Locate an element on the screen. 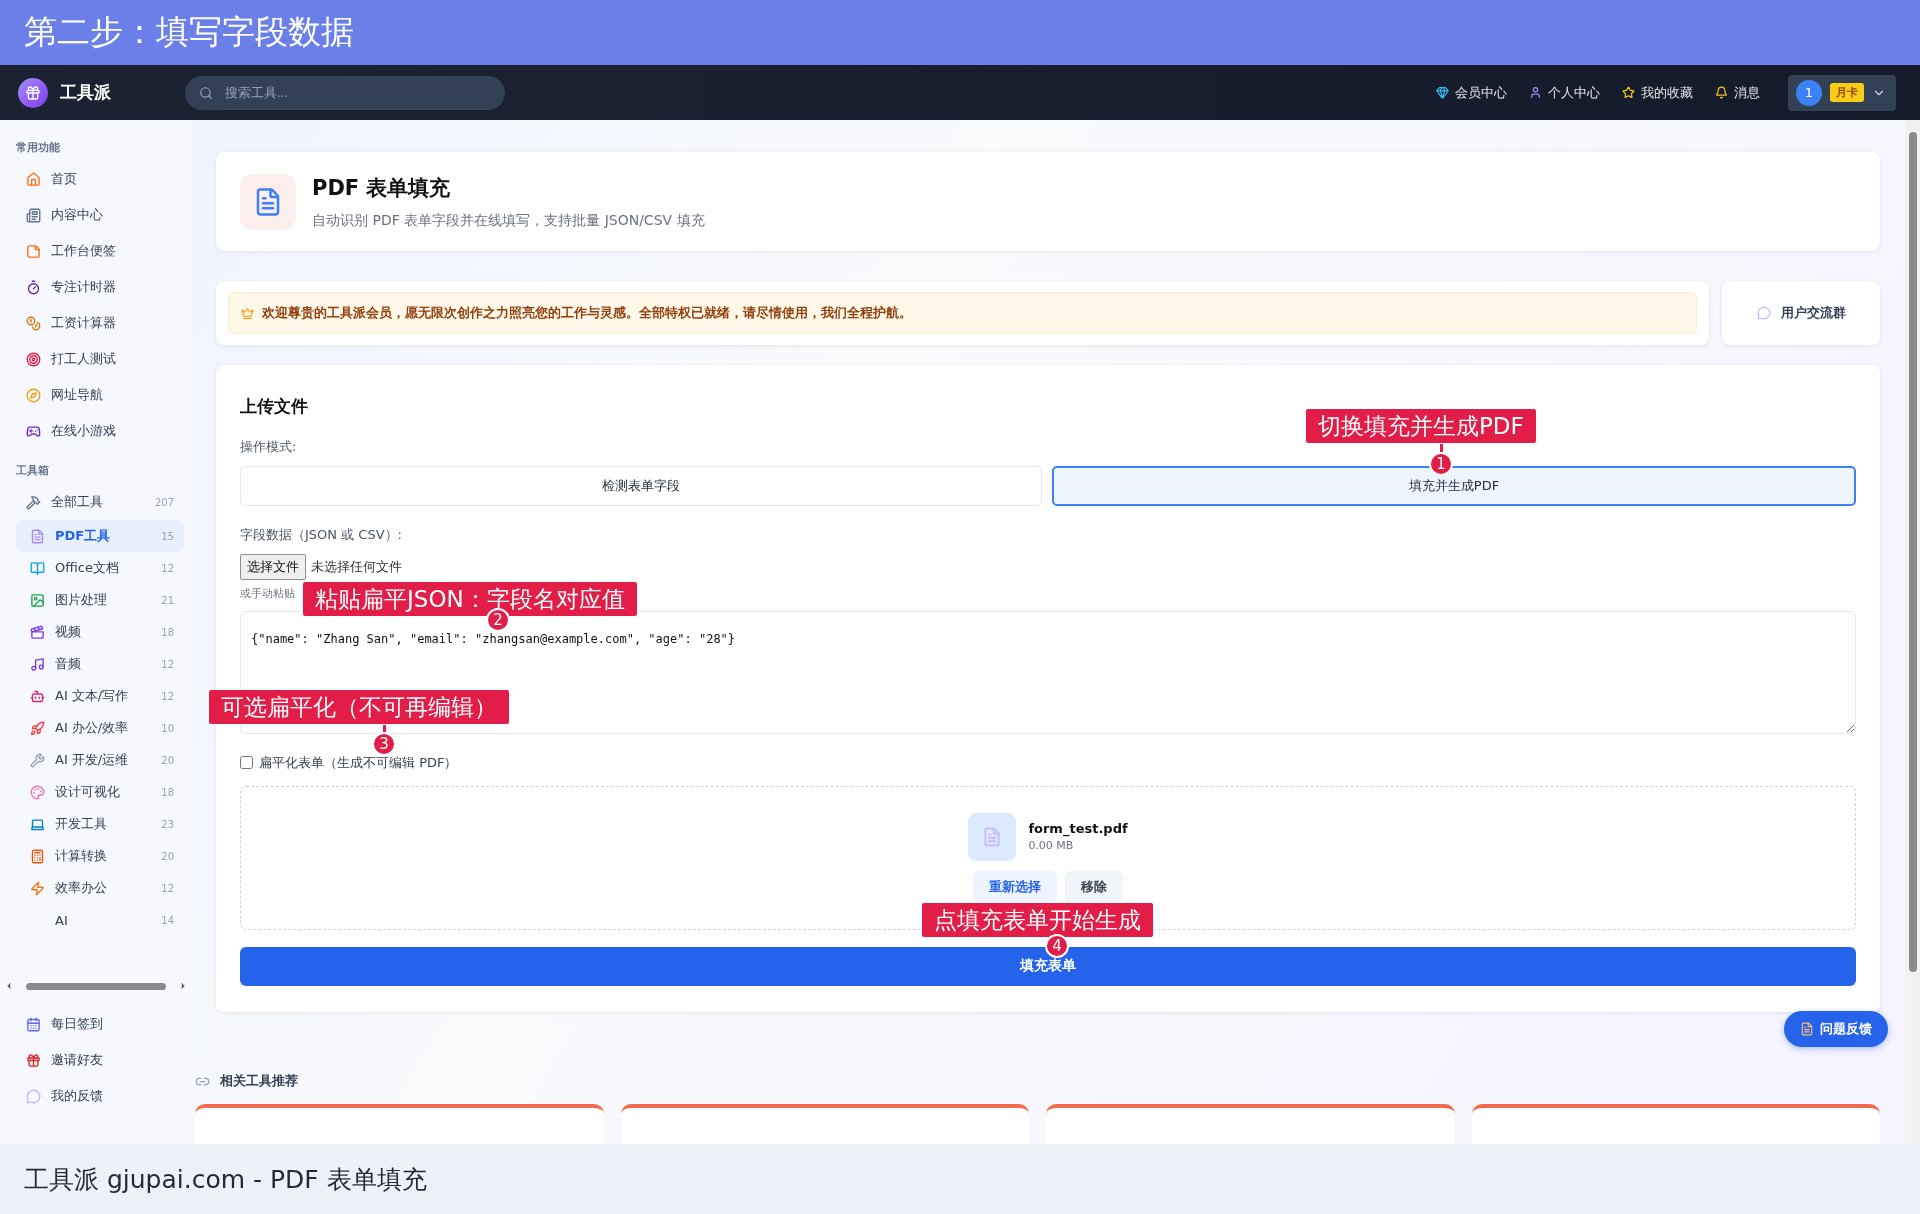 Image resolution: width=1920 pixels, height=1214 pixels. callout-label: 切换填充并生成PDF is located at coordinates (1421, 426).